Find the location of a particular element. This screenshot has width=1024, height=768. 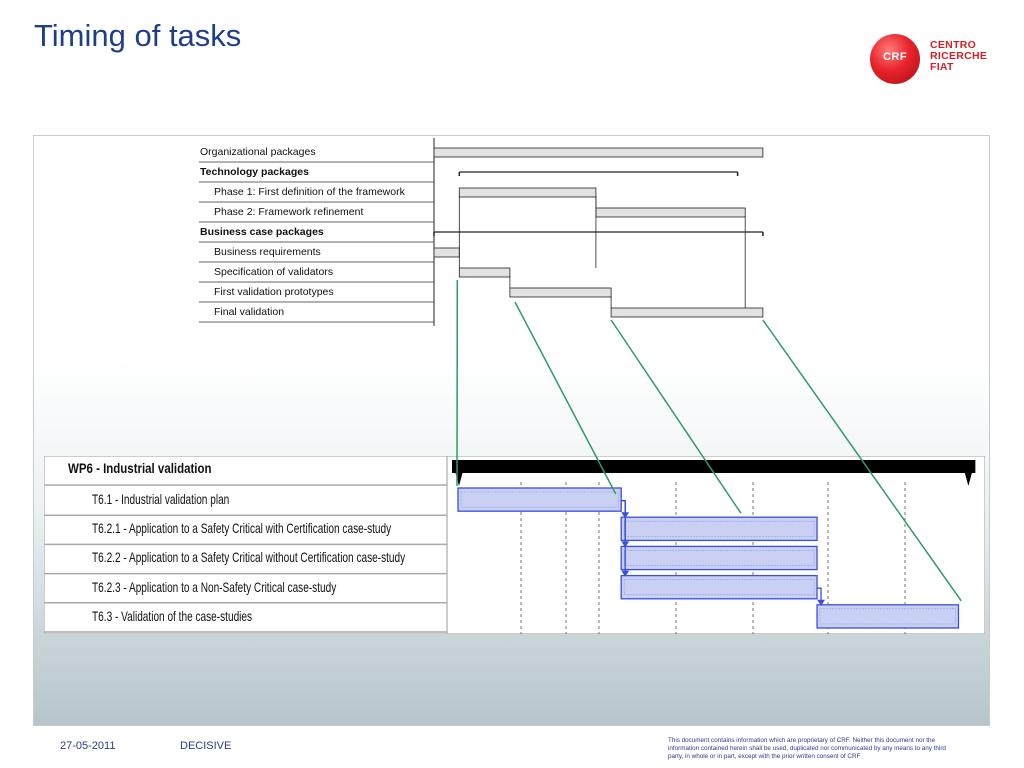

logo-line-3: FIAT is located at coordinates (942, 67).